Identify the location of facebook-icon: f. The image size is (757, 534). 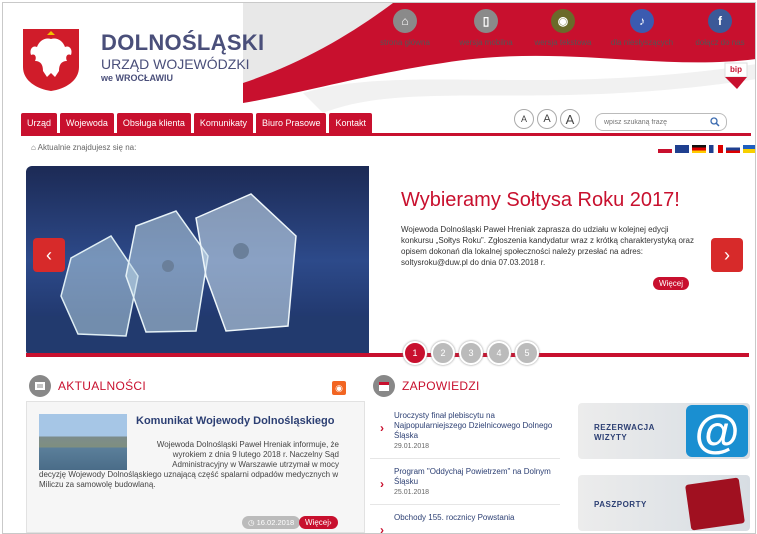
(720, 21).